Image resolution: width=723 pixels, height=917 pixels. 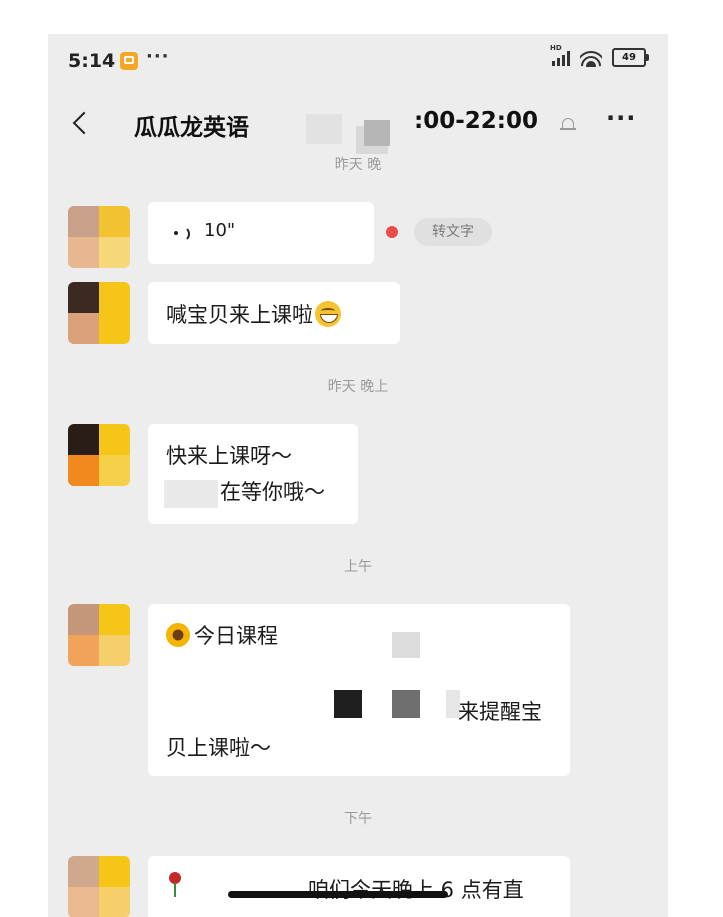 I want to click on time-separator: 下午, so click(x=358, y=819).